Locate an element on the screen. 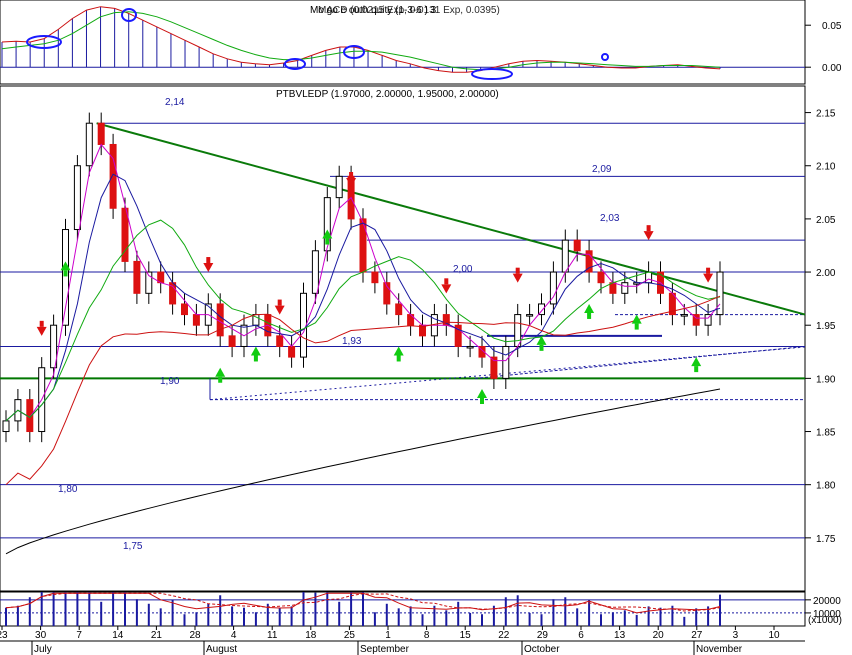  x-month-label: September is located at coordinates (385, 649).